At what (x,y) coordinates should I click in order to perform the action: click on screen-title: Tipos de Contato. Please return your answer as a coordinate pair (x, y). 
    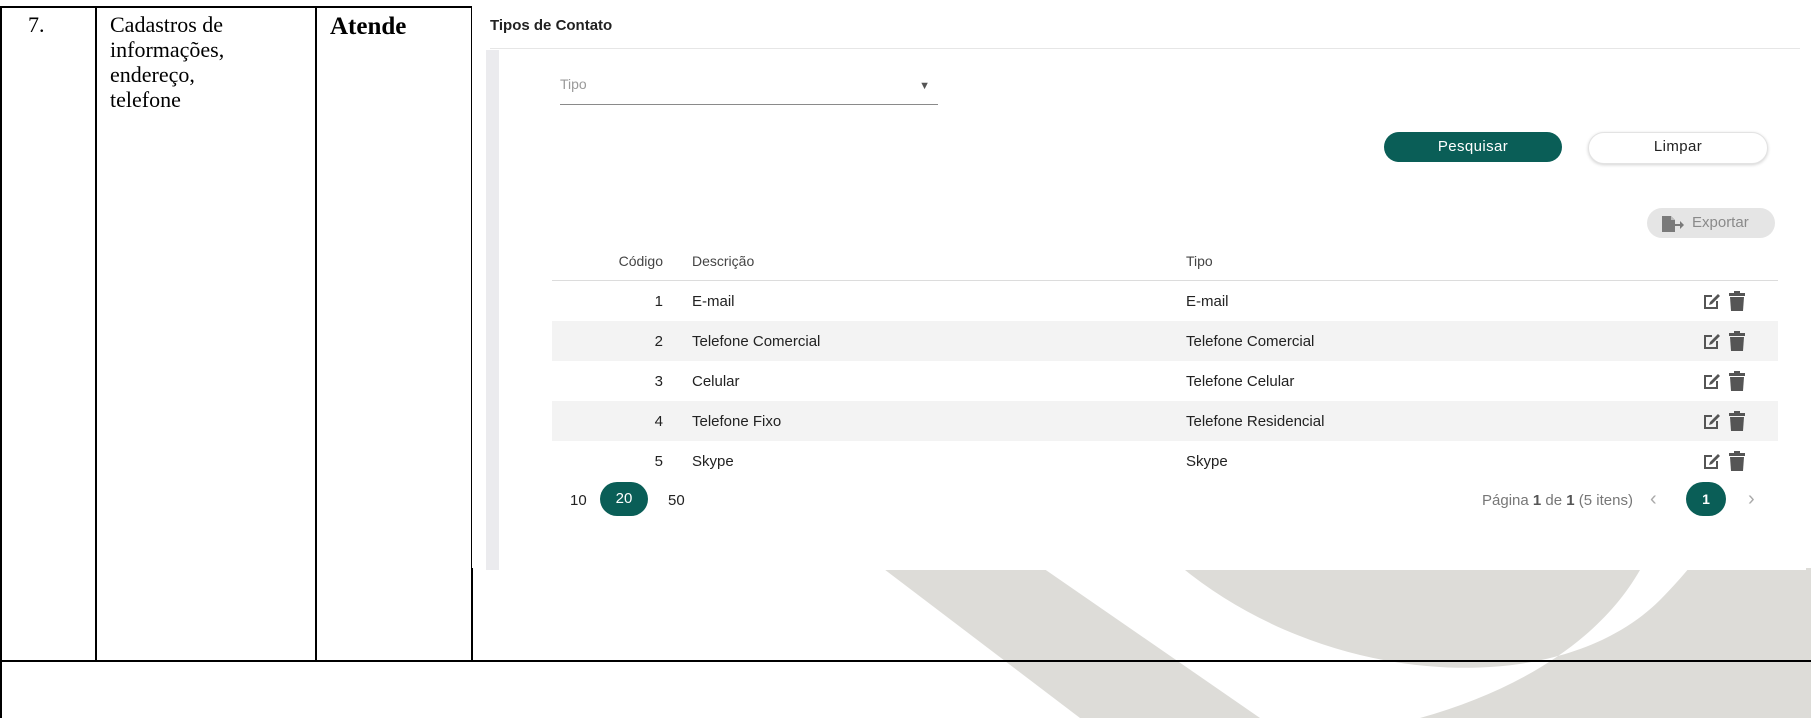
    Looking at the image, I should click on (551, 25).